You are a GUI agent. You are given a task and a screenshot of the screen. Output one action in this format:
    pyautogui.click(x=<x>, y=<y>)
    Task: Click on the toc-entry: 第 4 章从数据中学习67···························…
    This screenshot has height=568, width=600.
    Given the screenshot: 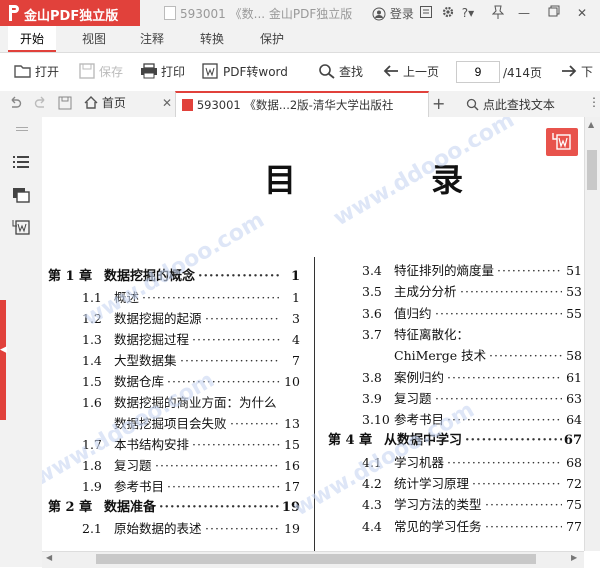 What is the action you would take?
    pyautogui.click(x=455, y=441)
    